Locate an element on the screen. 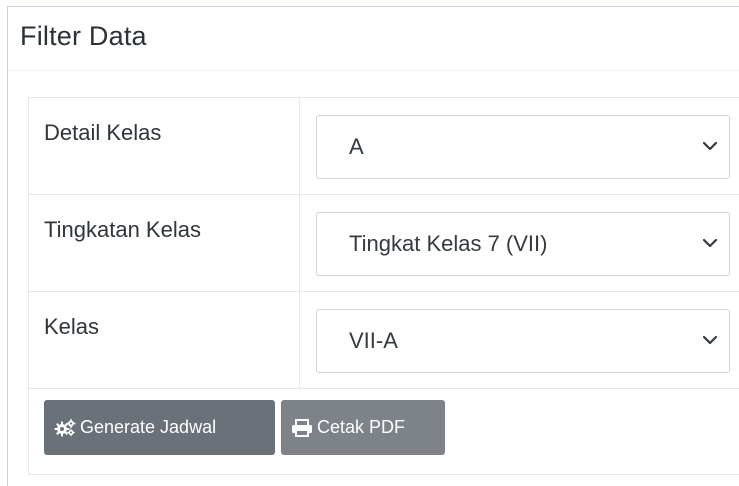  tingkatan-kelas-select: Tingkat Kelas 7 (VII) is located at coordinates (523, 244).